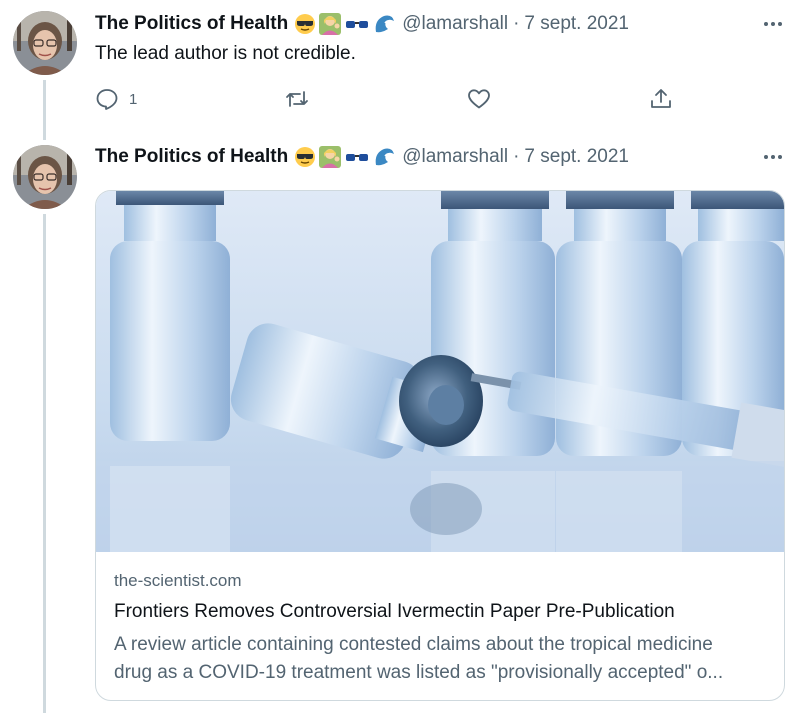  I want to click on retweet-icon, so click(297, 99).